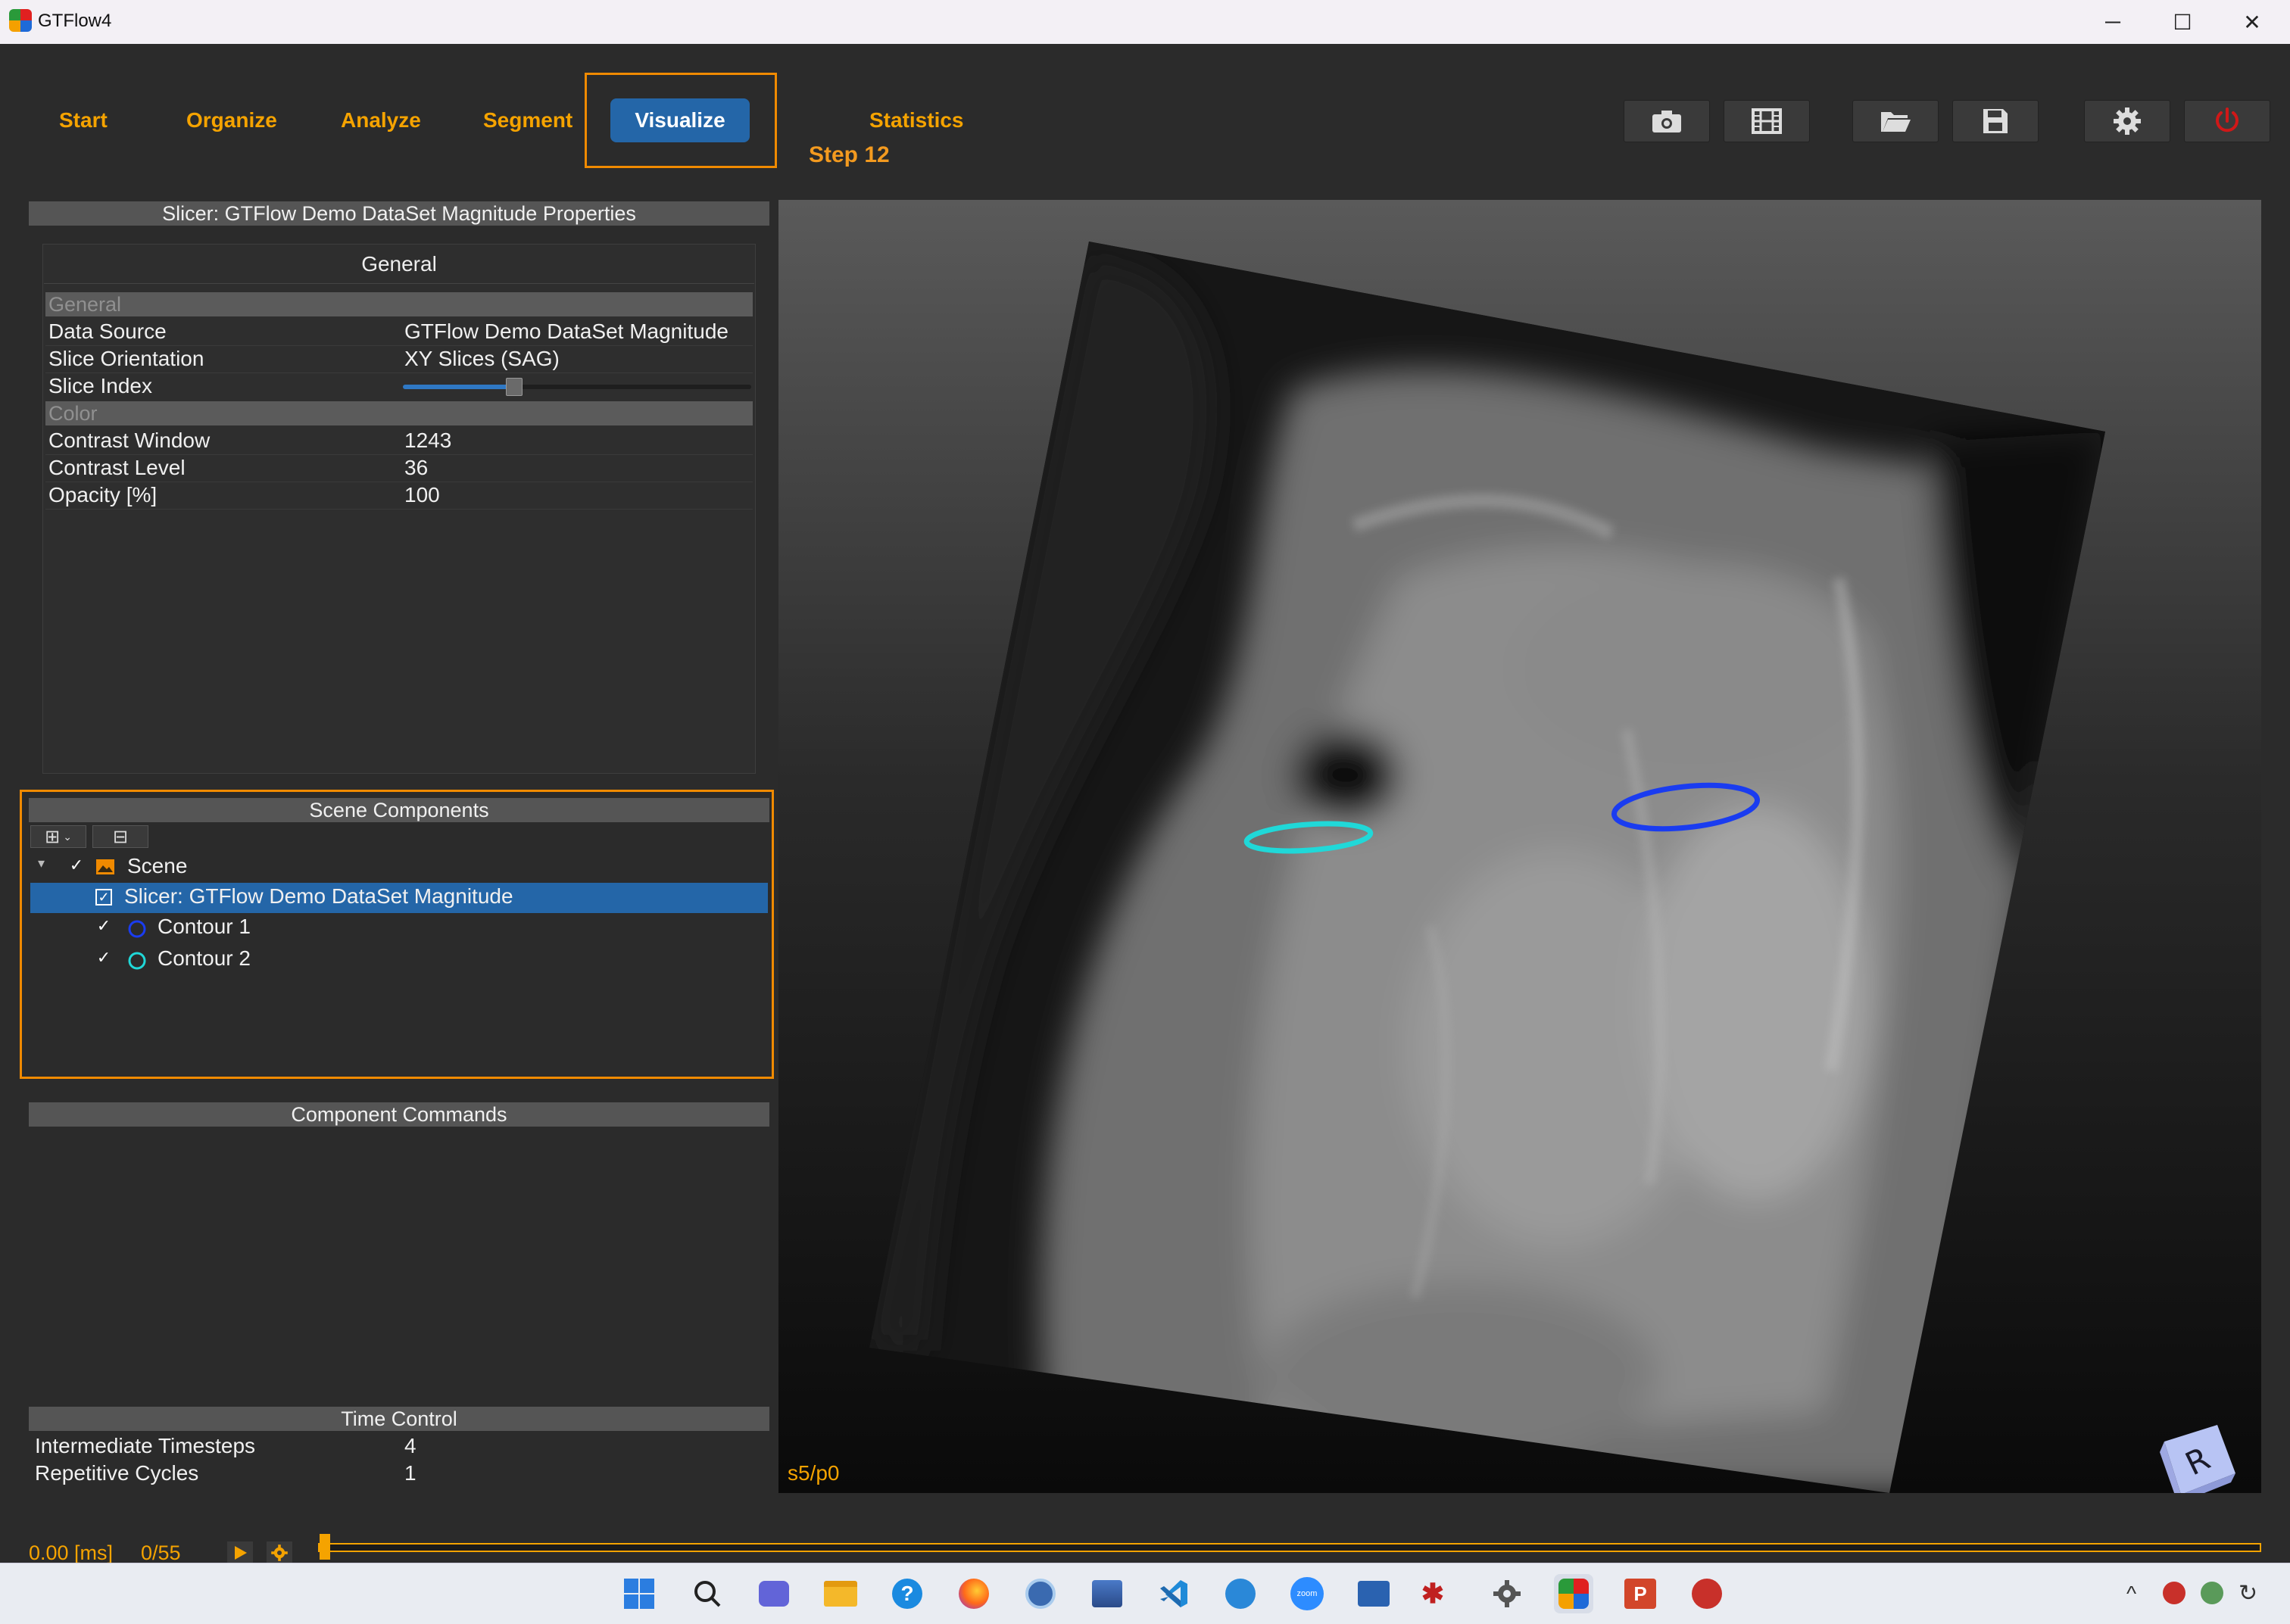 Image resolution: width=2290 pixels, height=1624 pixels. Describe the element at coordinates (411, 1446) in the screenshot. I see `intermediate-timesteps-value: 4` at that location.